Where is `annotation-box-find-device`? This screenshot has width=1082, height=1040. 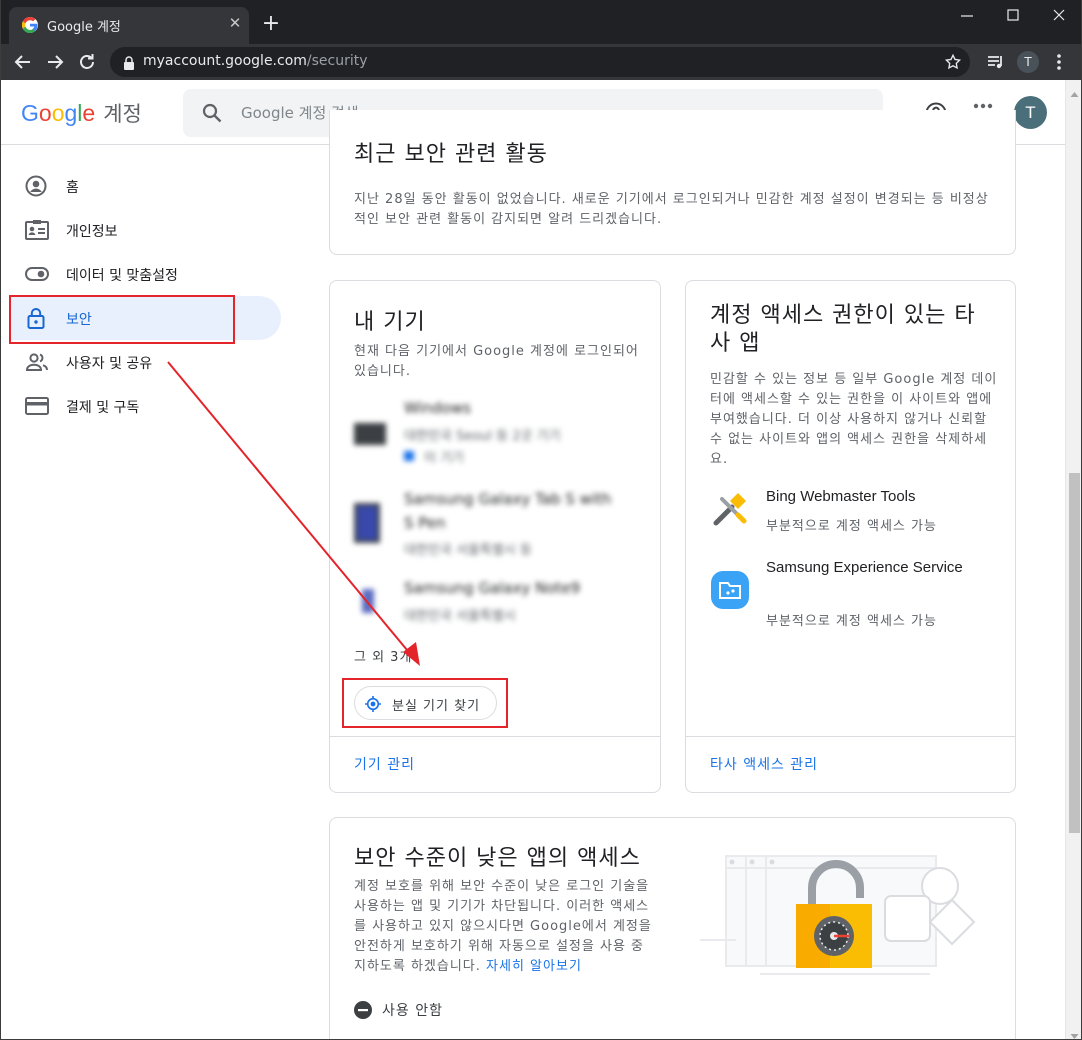
annotation-box-find-device is located at coordinates (425, 703).